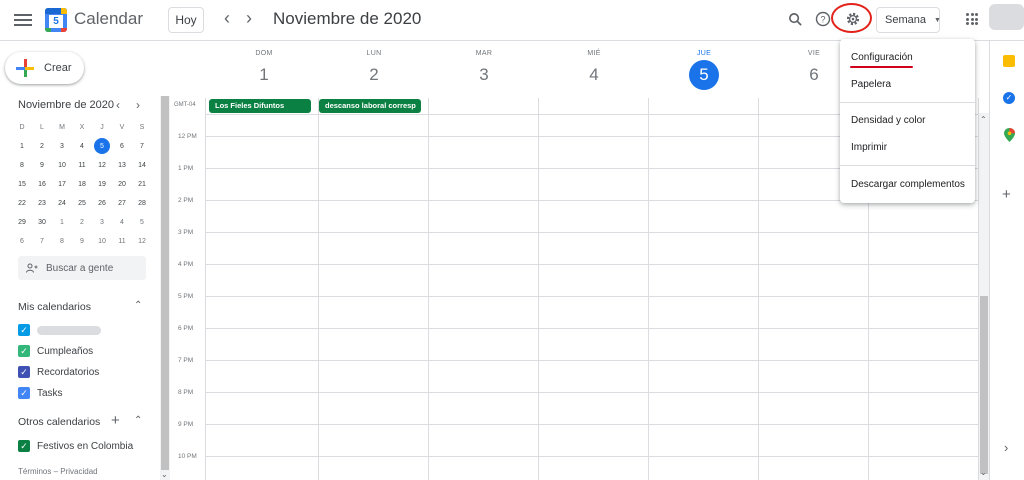 This screenshot has height=480, width=1024. Describe the element at coordinates (22, 222) in the screenshot. I see `mini-day: 29` at that location.